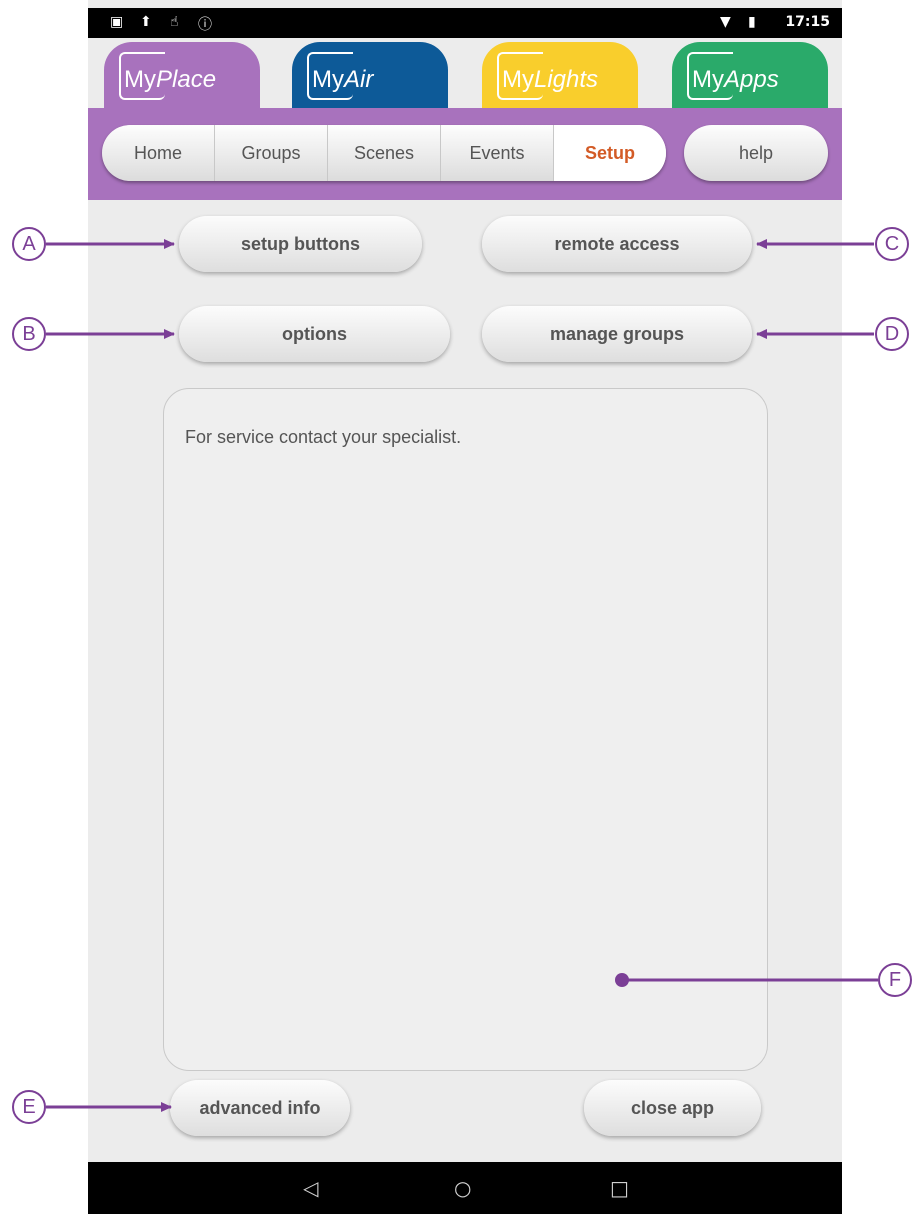  What do you see at coordinates (622, 980) in the screenshot?
I see `arrow-f-dot` at bounding box center [622, 980].